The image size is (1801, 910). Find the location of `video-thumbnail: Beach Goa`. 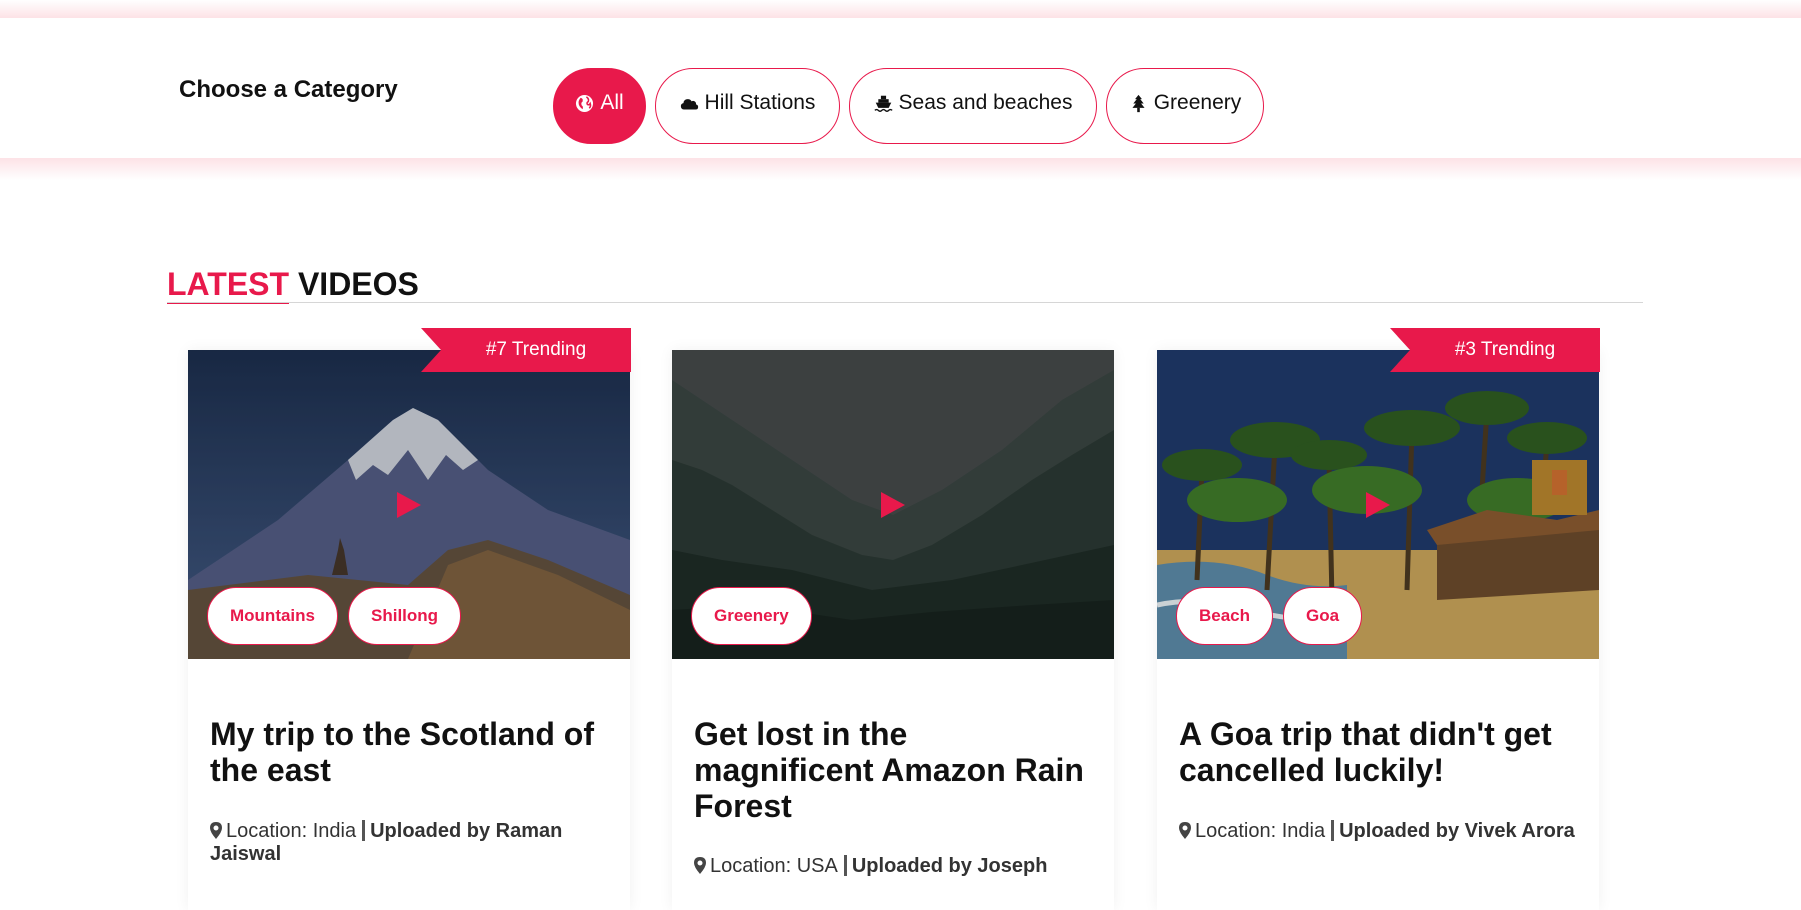

video-thumbnail: Beach Goa is located at coordinates (1378, 504).